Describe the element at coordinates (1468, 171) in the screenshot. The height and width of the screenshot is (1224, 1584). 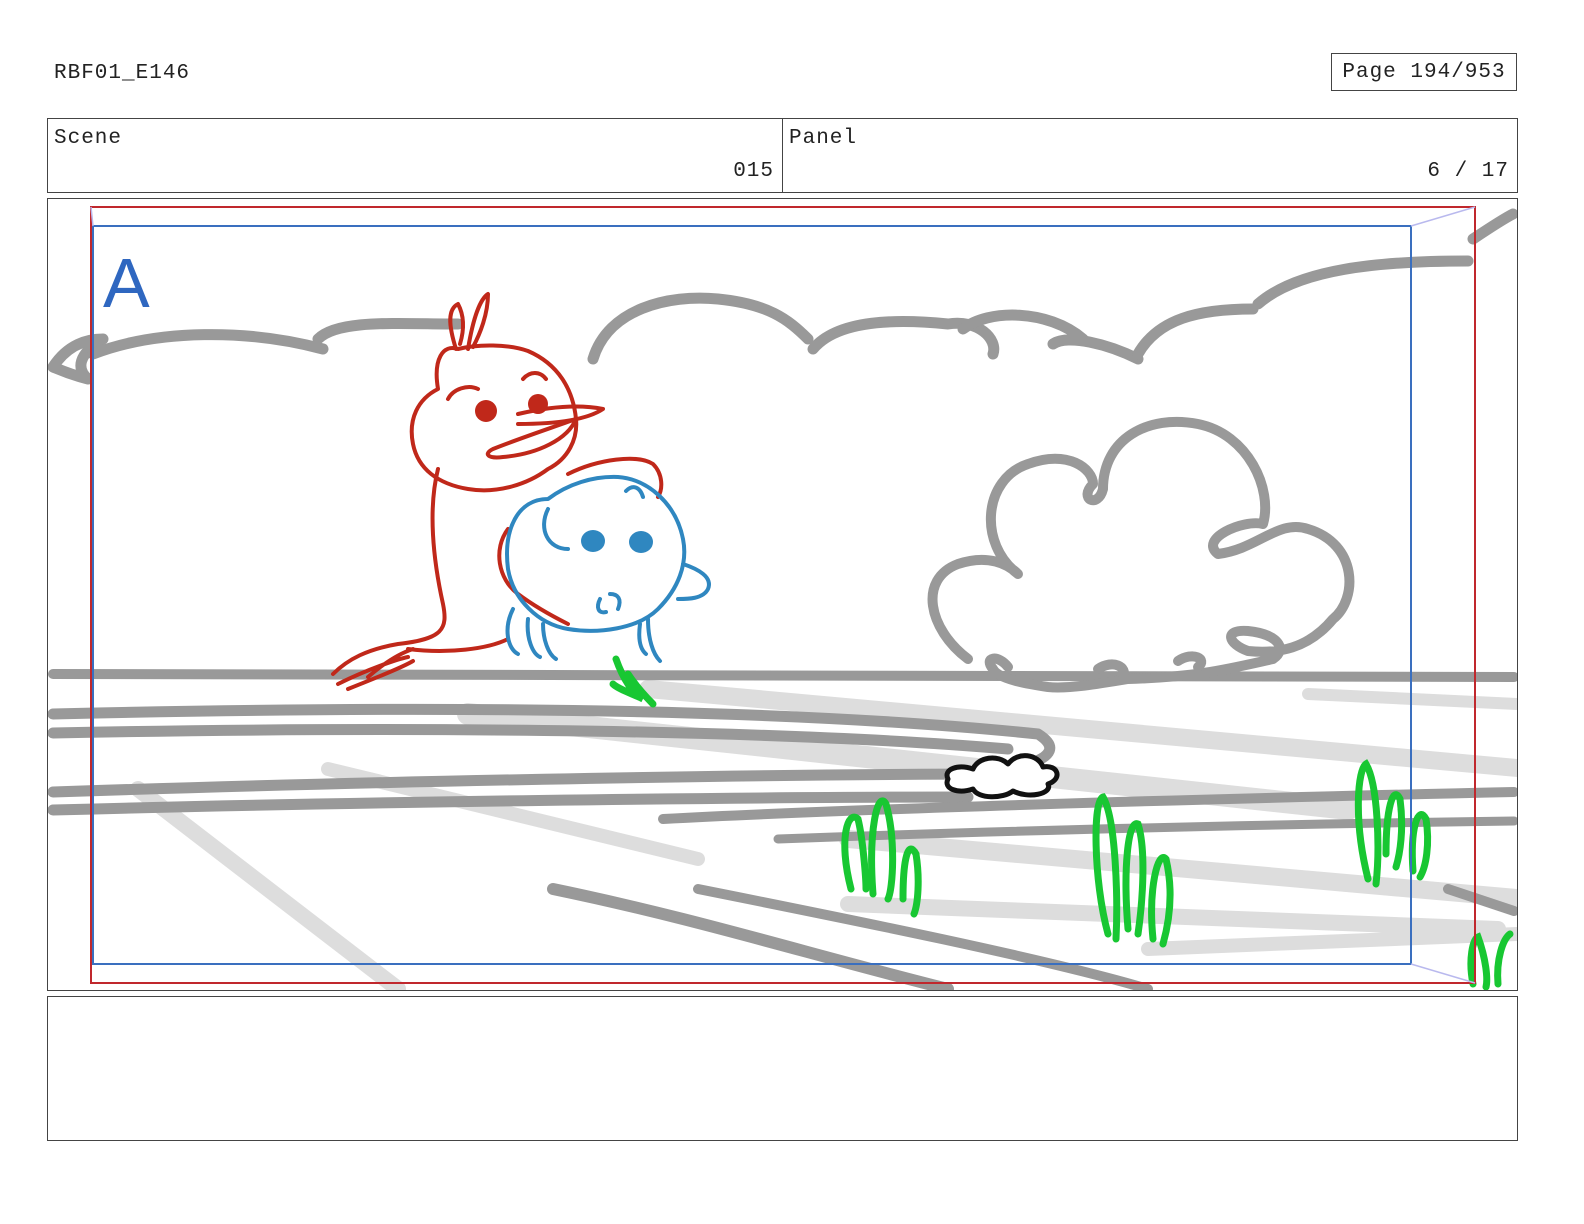
I see `panel-number: 6 / 17` at that location.